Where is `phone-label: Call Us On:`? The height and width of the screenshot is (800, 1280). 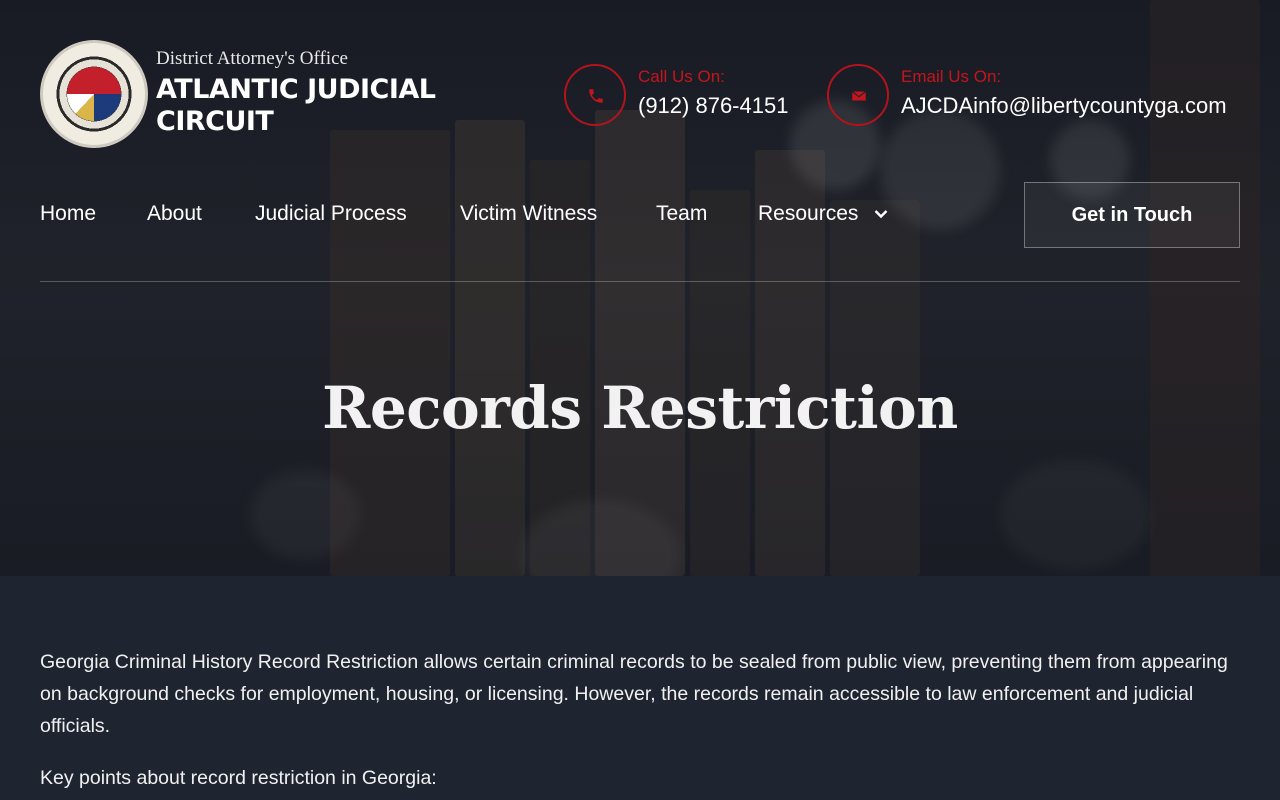 phone-label: Call Us On: is located at coordinates (681, 76).